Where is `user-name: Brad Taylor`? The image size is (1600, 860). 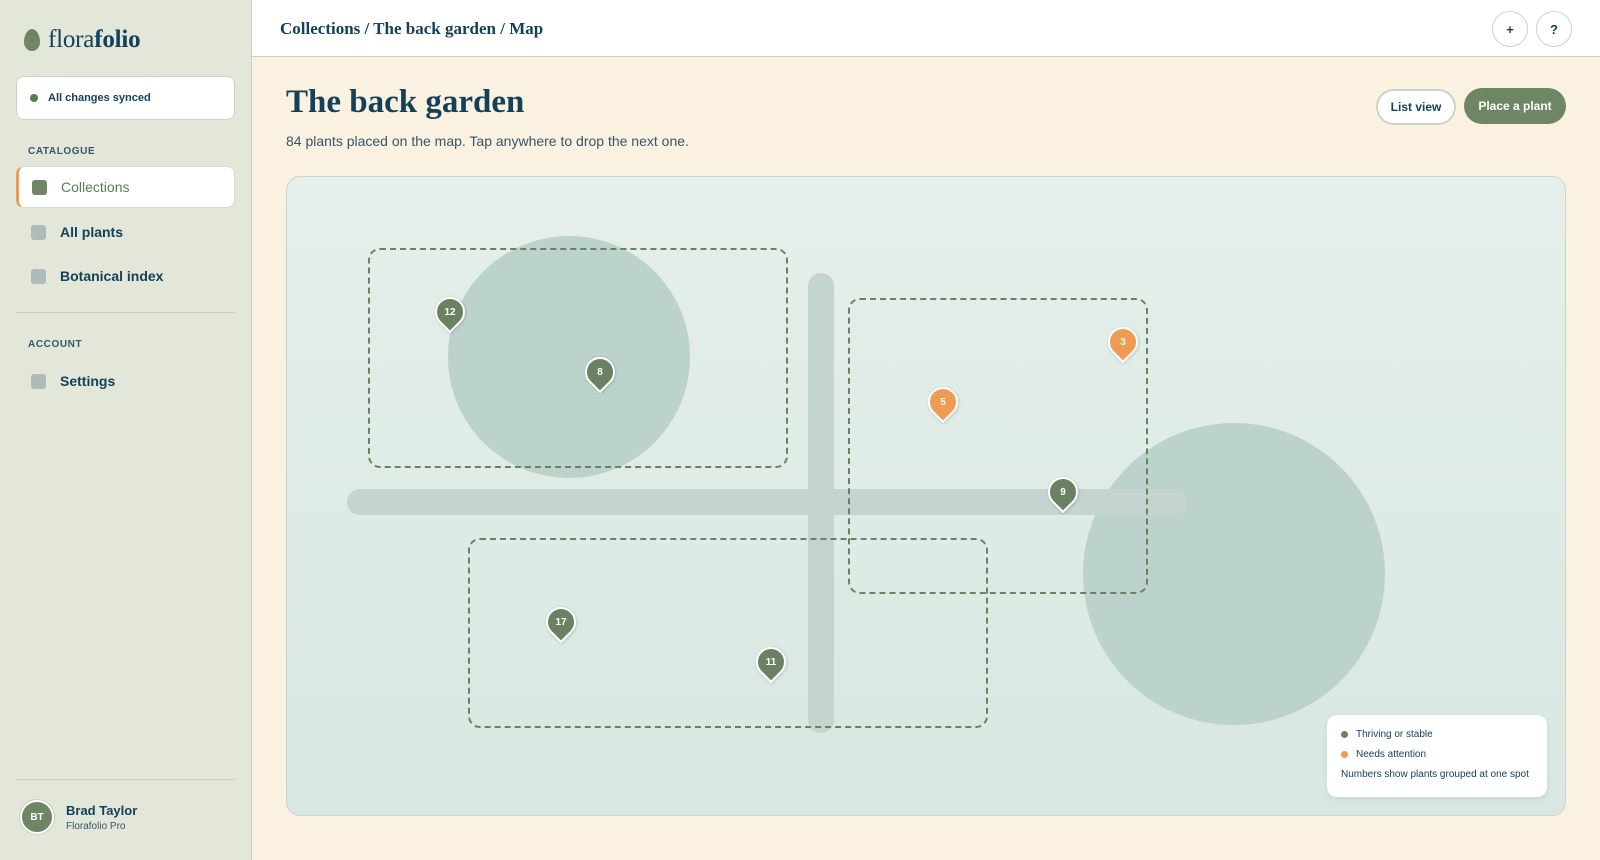 user-name: Brad Taylor is located at coordinates (102, 810).